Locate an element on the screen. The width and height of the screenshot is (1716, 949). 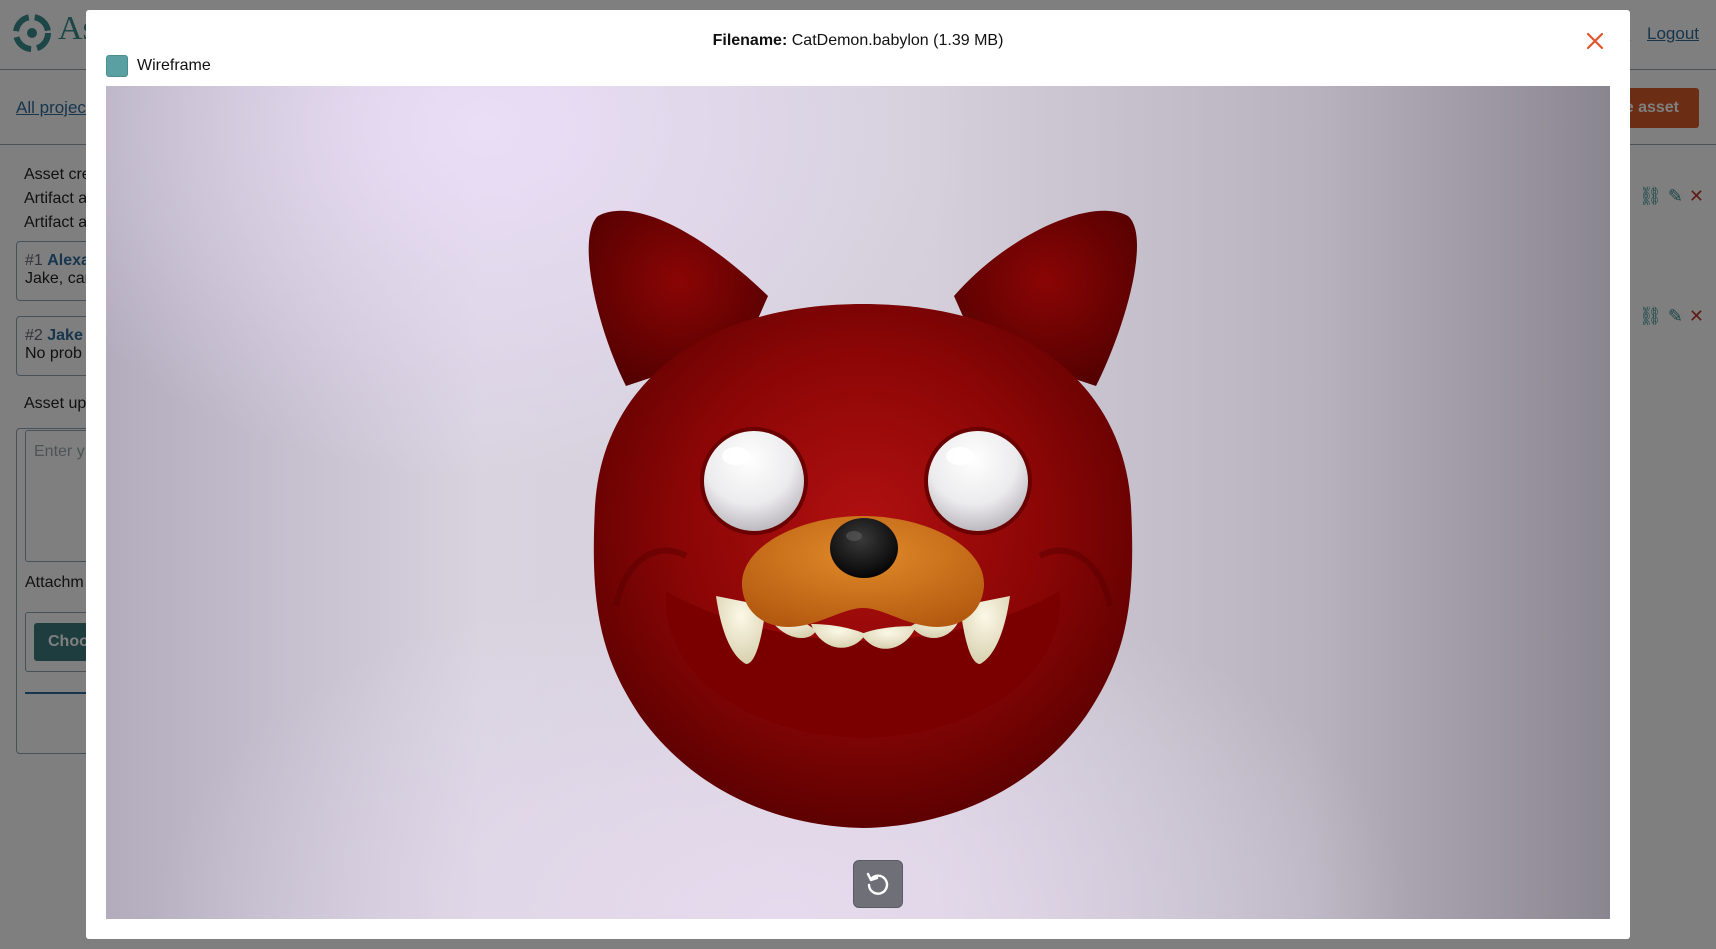
wireframe-label: Wireframe is located at coordinates (174, 65).